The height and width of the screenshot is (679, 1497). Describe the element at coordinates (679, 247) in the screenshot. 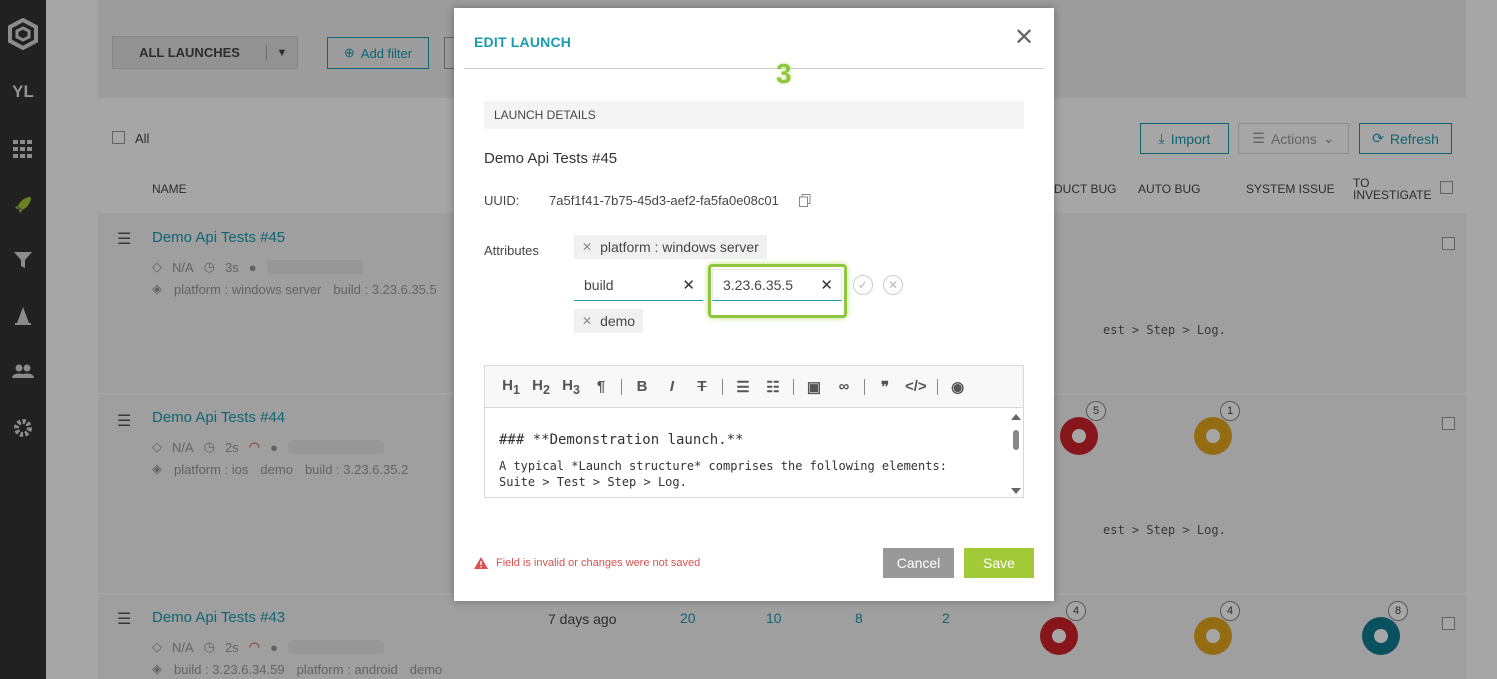

I see `attribute-chip-label: platform : windows server` at that location.